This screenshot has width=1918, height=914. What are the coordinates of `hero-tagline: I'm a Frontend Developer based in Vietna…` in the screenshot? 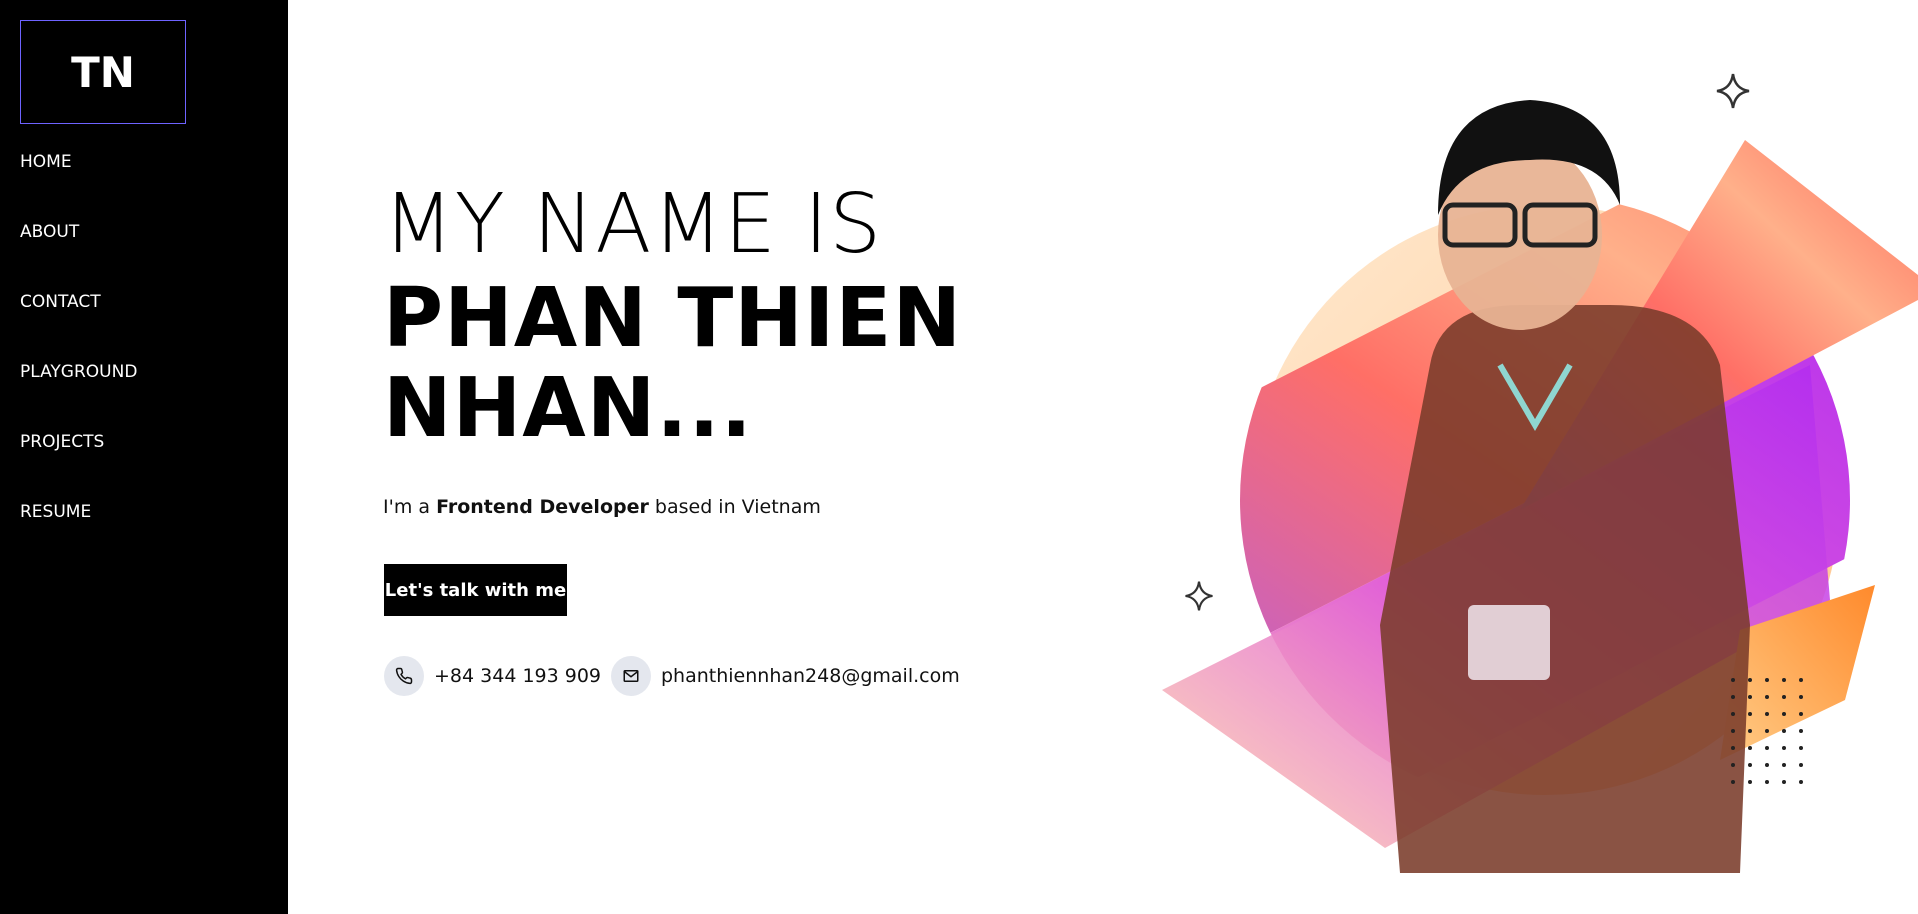 It's located at (602, 507).